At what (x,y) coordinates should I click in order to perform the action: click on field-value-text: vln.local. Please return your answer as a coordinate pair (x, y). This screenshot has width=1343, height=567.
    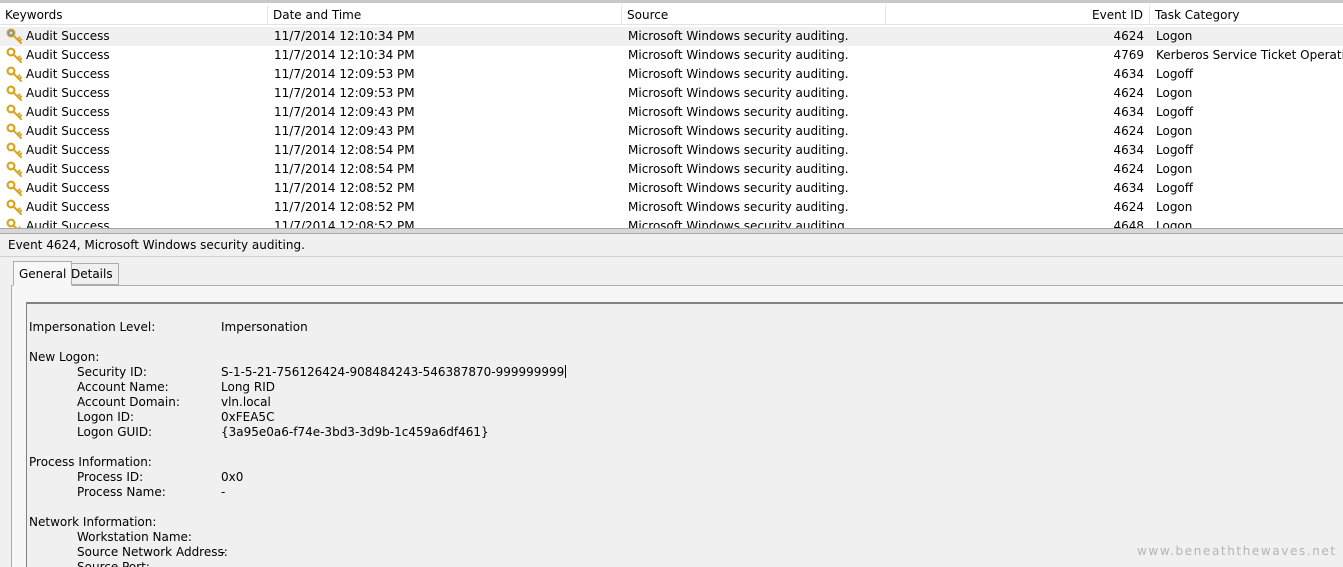
    Looking at the image, I should click on (246, 402).